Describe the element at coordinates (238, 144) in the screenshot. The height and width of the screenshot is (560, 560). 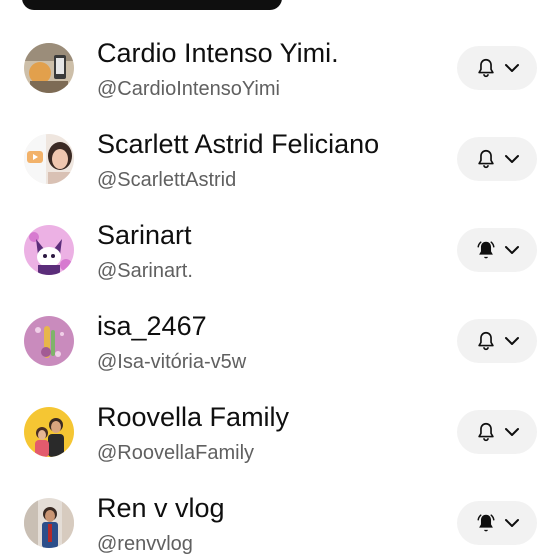
I see `channel-name: Scarlett Astrid Feliciano` at that location.